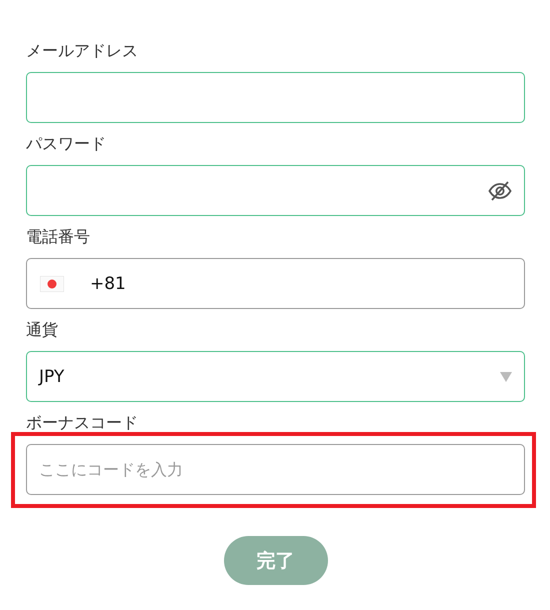  I want to click on field-label: ボーナスコード, so click(82, 423).